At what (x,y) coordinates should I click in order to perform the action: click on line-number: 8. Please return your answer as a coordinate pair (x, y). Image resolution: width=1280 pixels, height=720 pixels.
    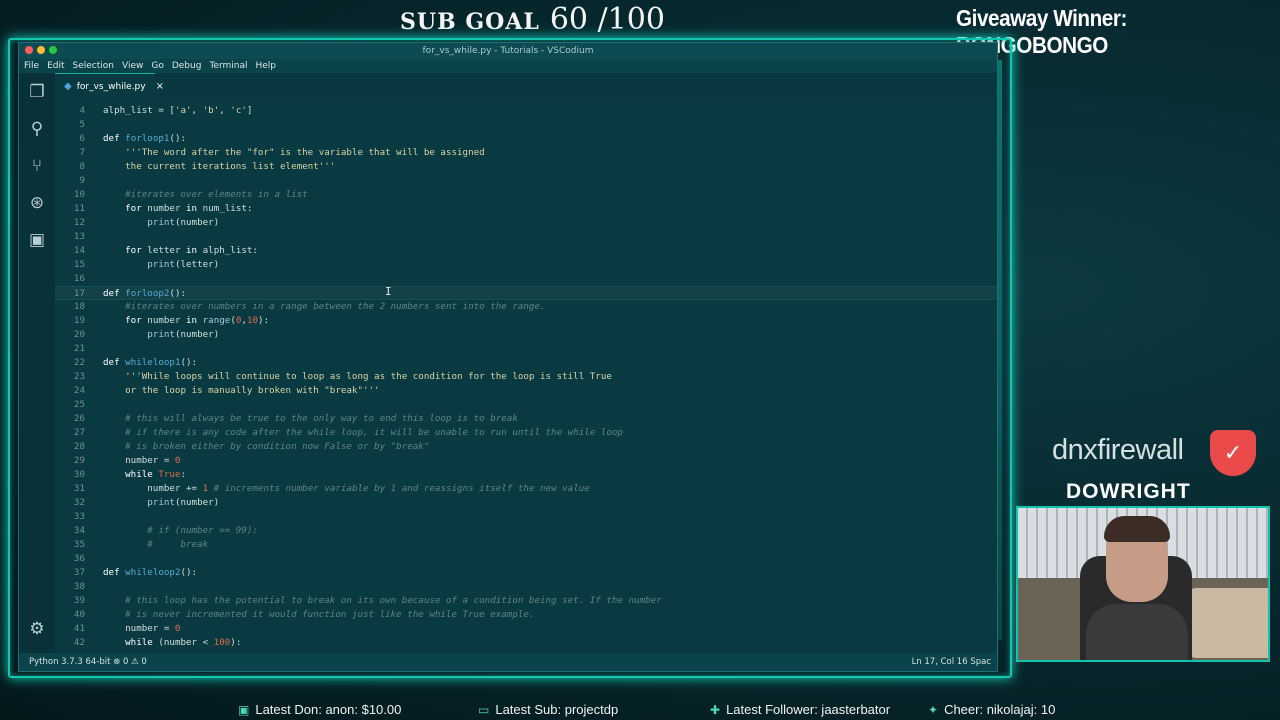
    Looking at the image, I should click on (82, 166).